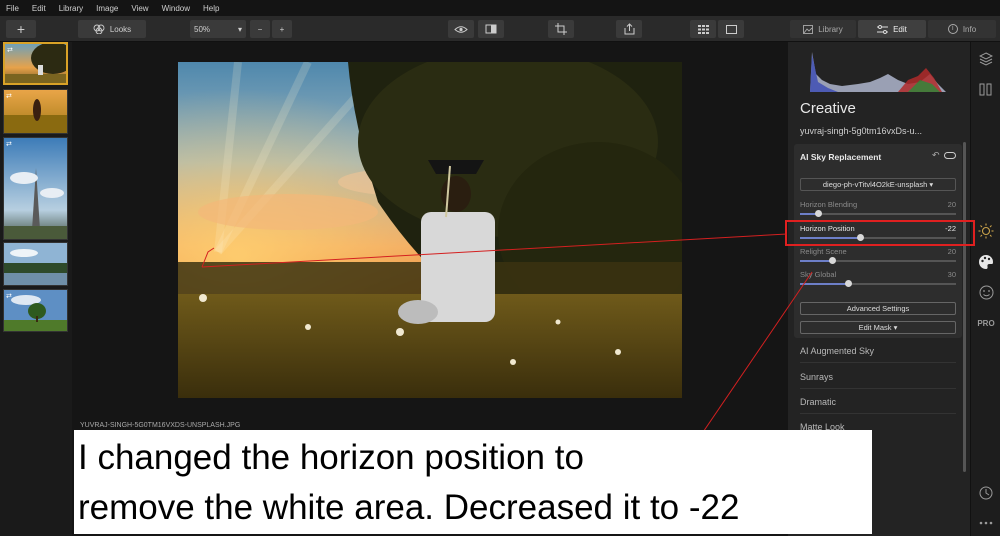 The width and height of the screenshot is (1000, 536). I want to click on minus-icon: −, so click(260, 29).